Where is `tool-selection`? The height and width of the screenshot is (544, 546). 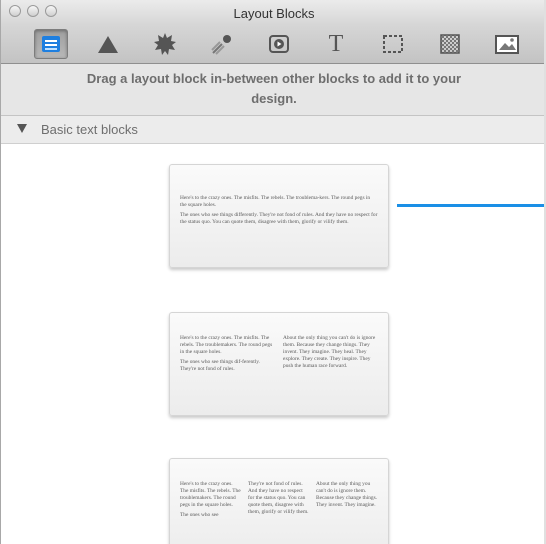 tool-selection is located at coordinates (393, 44).